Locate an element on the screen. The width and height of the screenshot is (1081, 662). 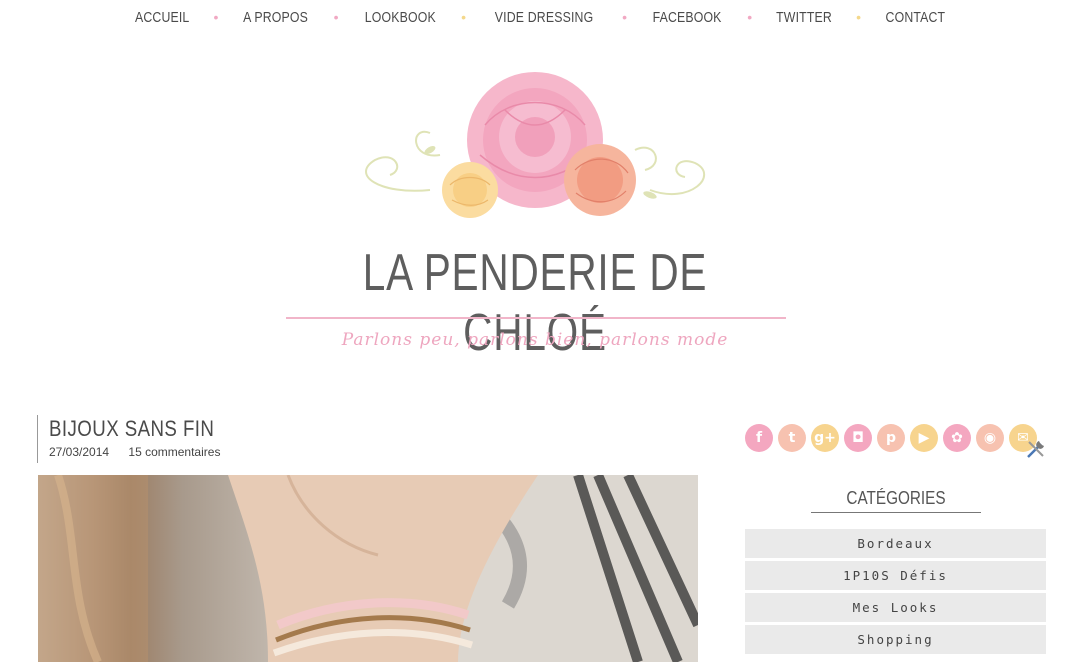
category-item: Mes Looks is located at coordinates (895, 607).